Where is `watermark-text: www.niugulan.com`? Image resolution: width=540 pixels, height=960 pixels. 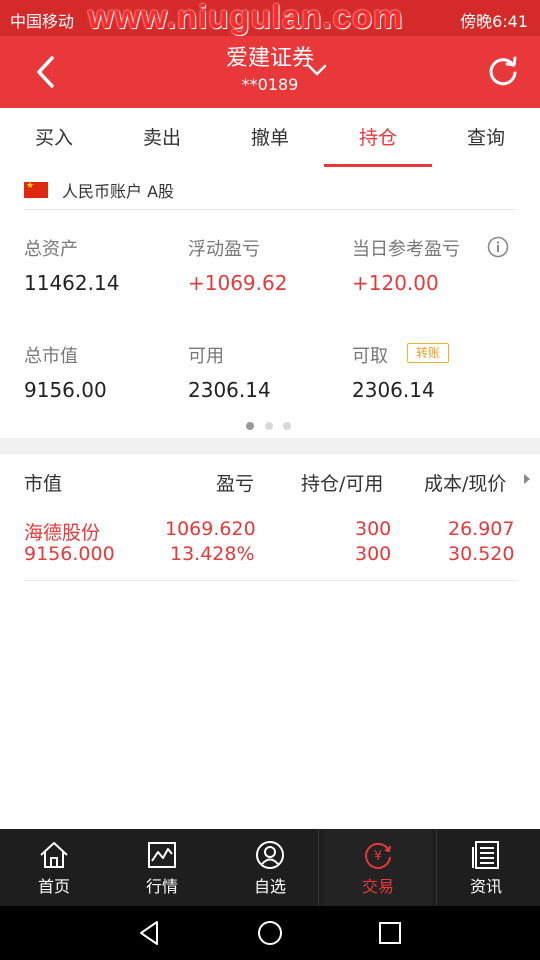
watermark-text: www.niugulan.com is located at coordinates (246, 17).